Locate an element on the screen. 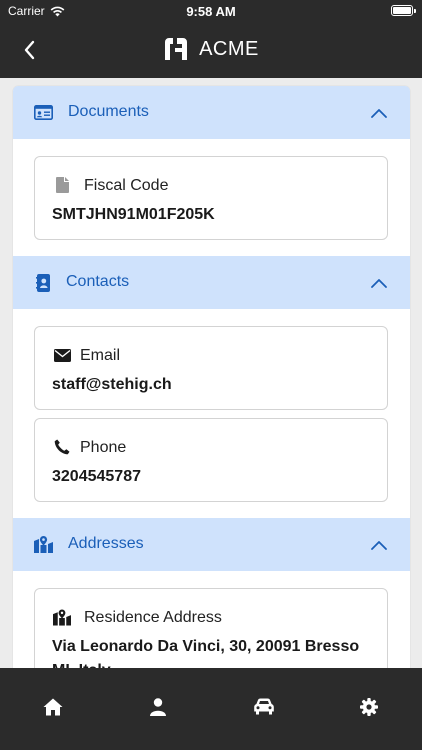 This screenshot has height=750, width=422. tab-home is located at coordinates (53, 709).